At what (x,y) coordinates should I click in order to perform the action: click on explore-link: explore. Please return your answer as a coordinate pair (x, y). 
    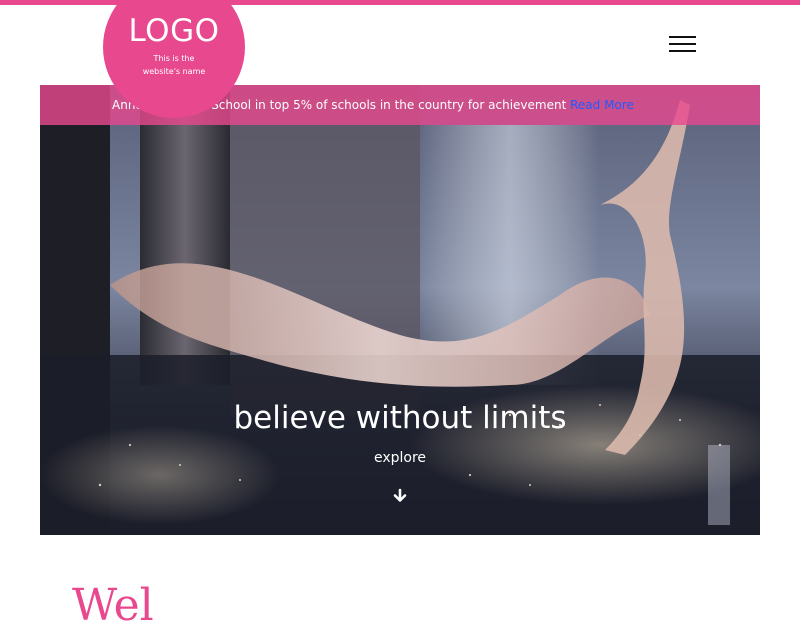
    Looking at the image, I should click on (400, 458).